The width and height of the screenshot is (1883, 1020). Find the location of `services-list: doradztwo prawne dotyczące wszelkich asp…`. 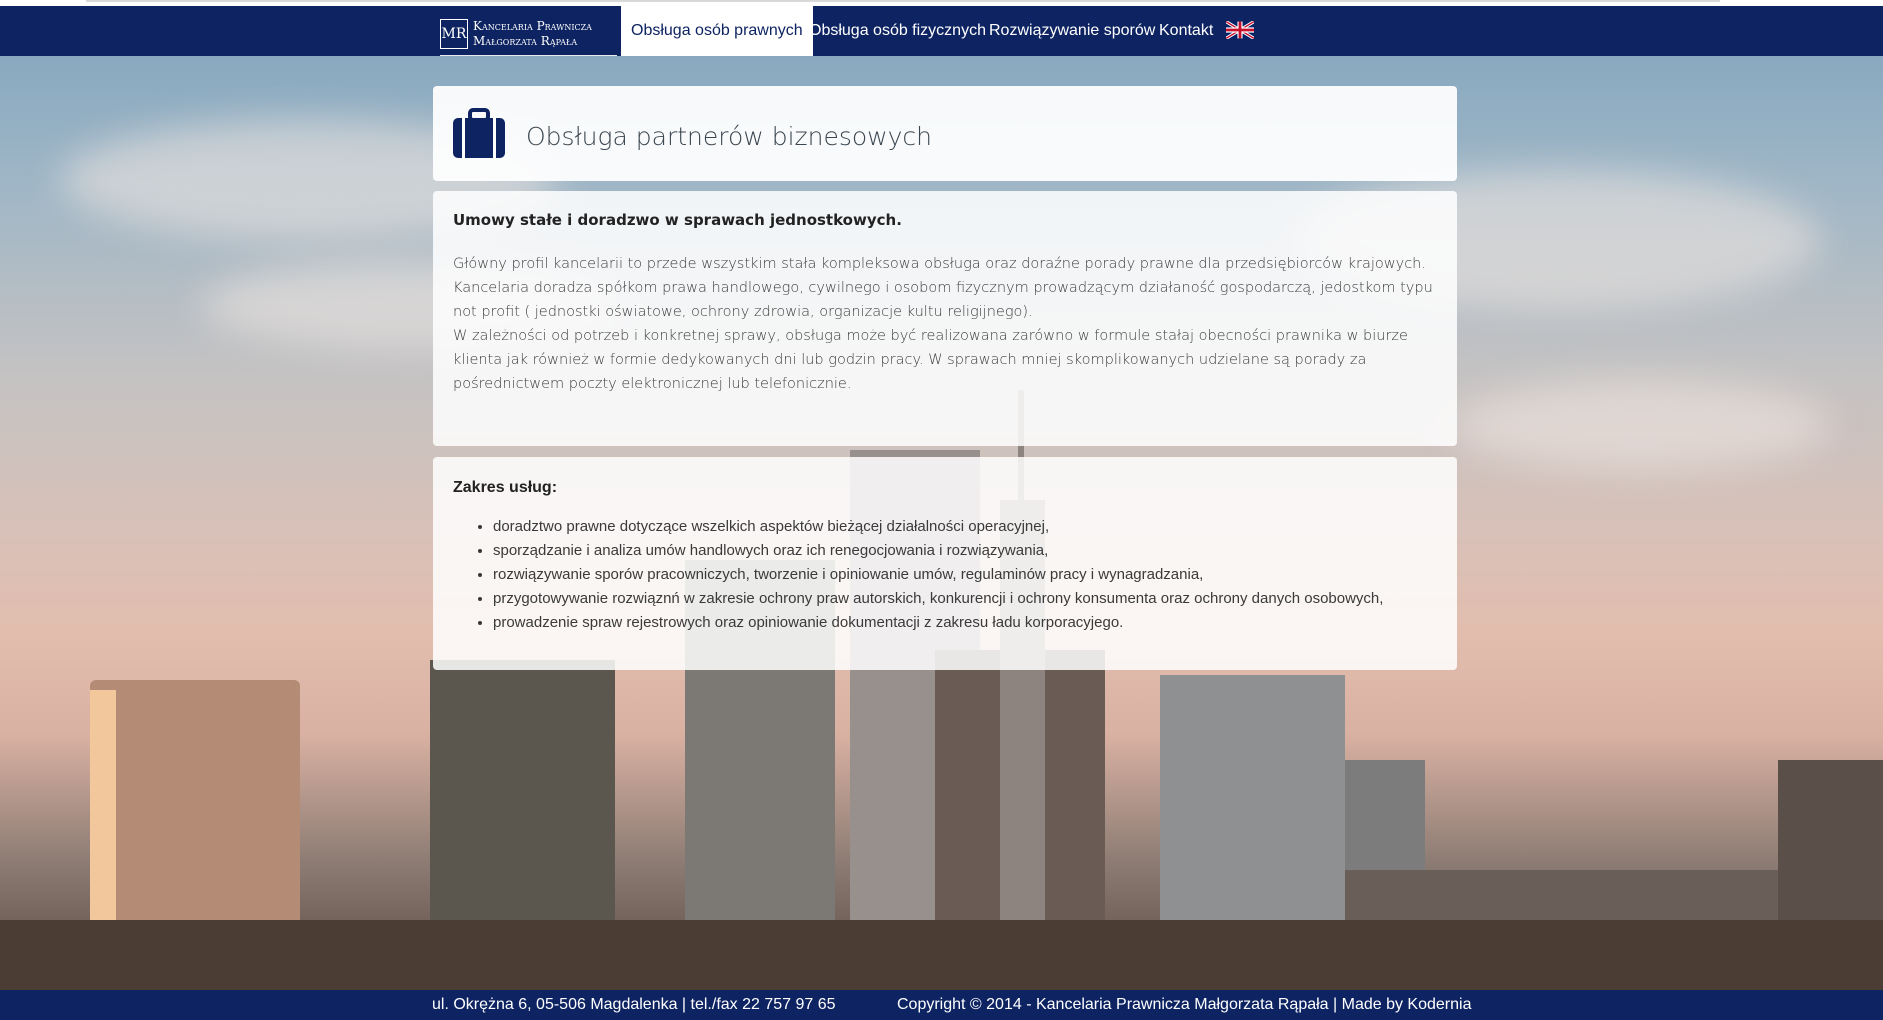

services-list: doradztwo prawne dotyczące wszelkich asp… is located at coordinates (965, 575).